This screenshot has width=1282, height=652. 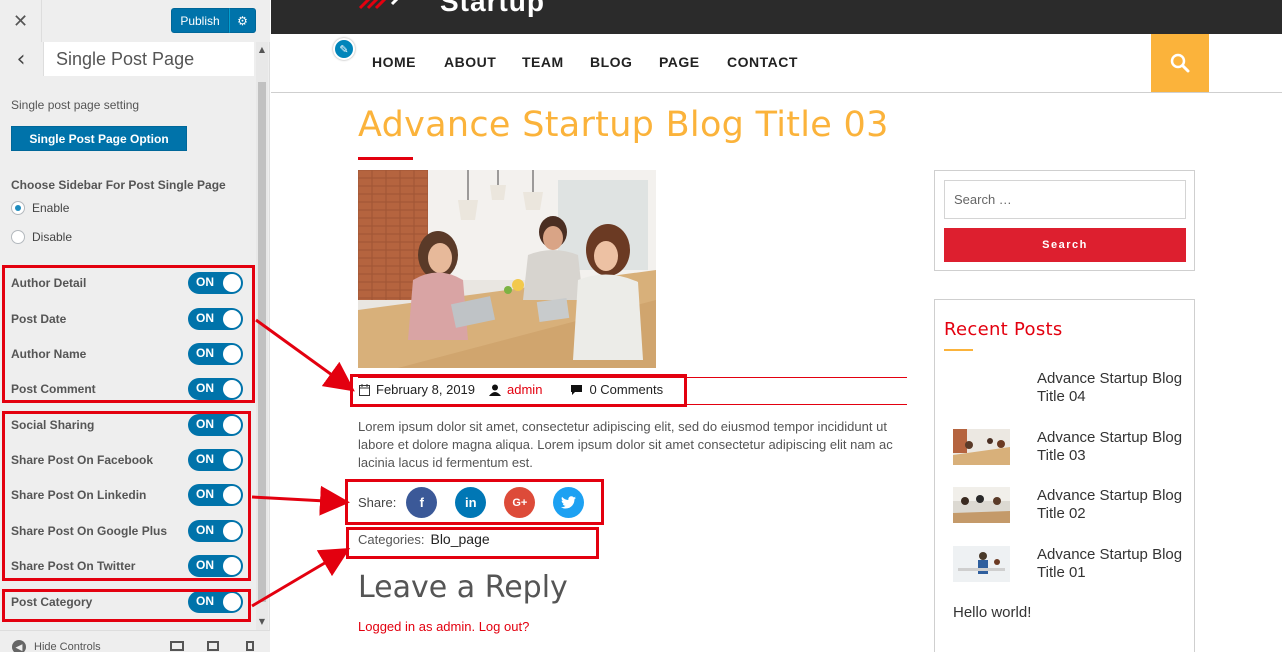 What do you see at coordinates (305, 355) in the screenshot?
I see `arrow-to-meta` at bounding box center [305, 355].